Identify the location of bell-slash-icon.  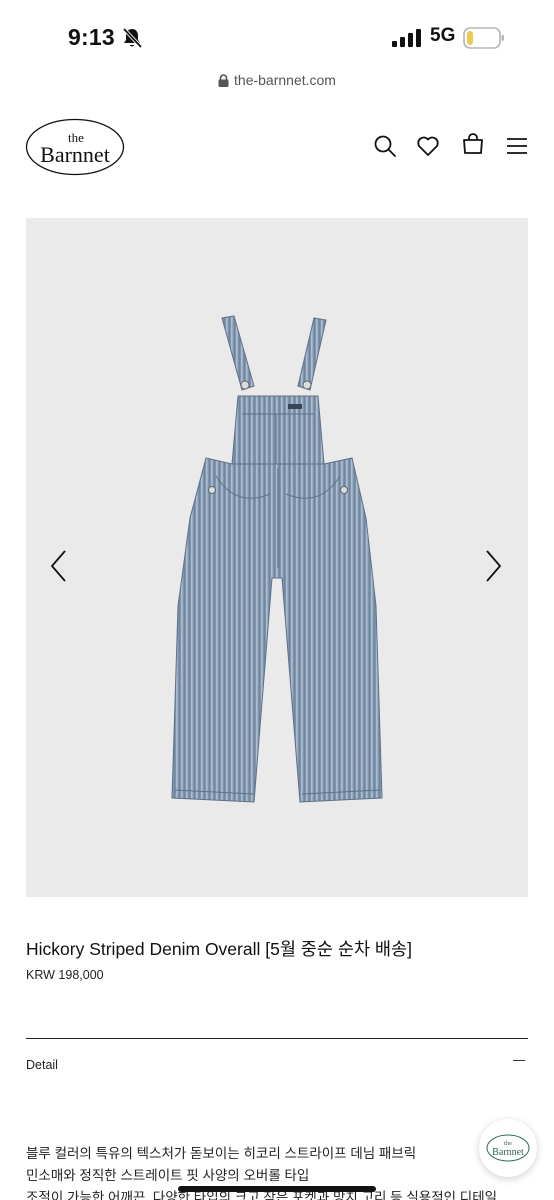
(132, 38).